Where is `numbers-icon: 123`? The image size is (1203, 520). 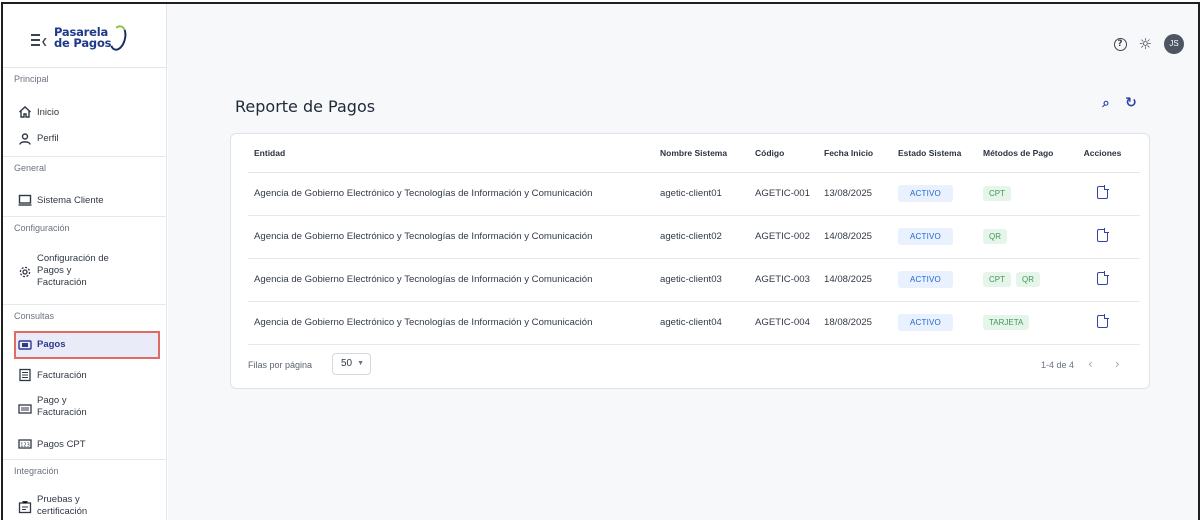
numbers-icon: 123 is located at coordinates (25, 444).